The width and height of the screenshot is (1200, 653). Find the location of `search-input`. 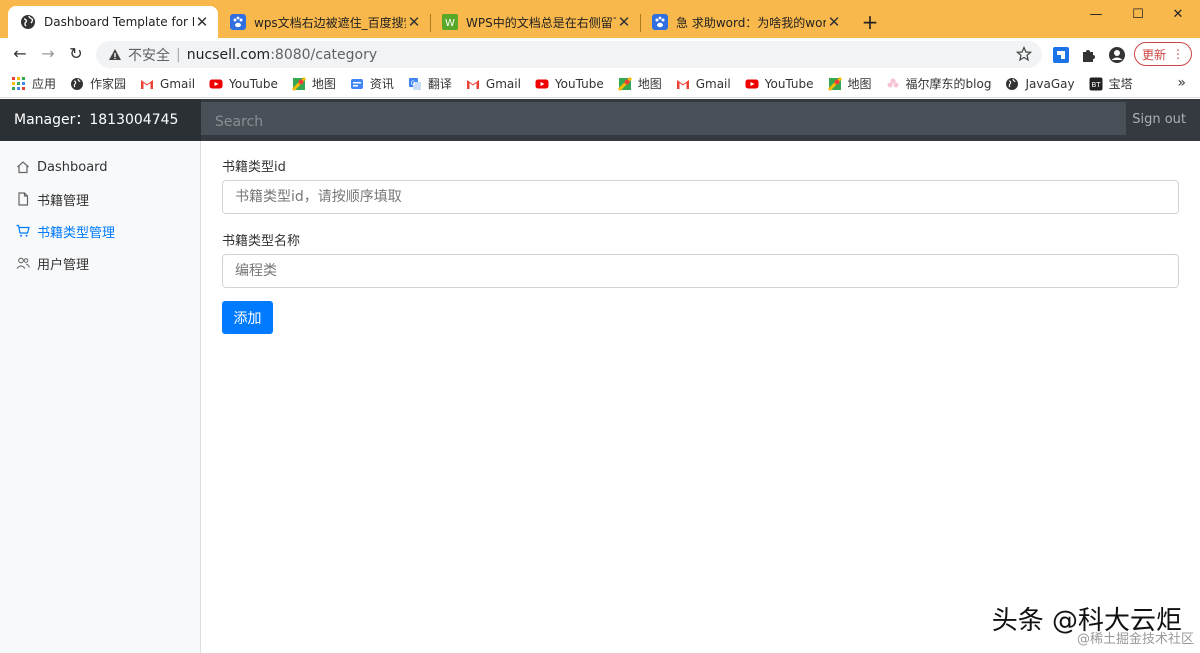

search-input is located at coordinates (663, 118).